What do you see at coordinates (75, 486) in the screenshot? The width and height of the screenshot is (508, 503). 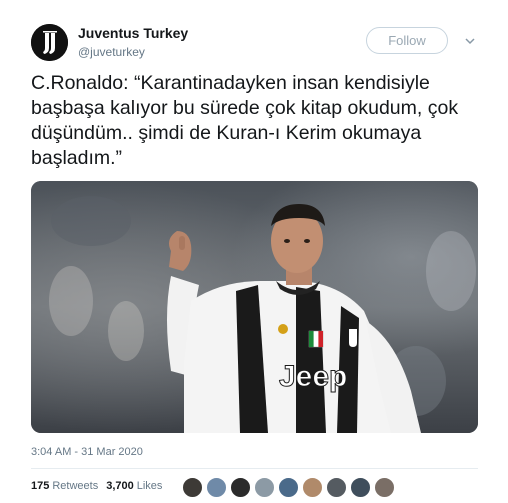 I see `retweets-label: Retweets` at bounding box center [75, 486].